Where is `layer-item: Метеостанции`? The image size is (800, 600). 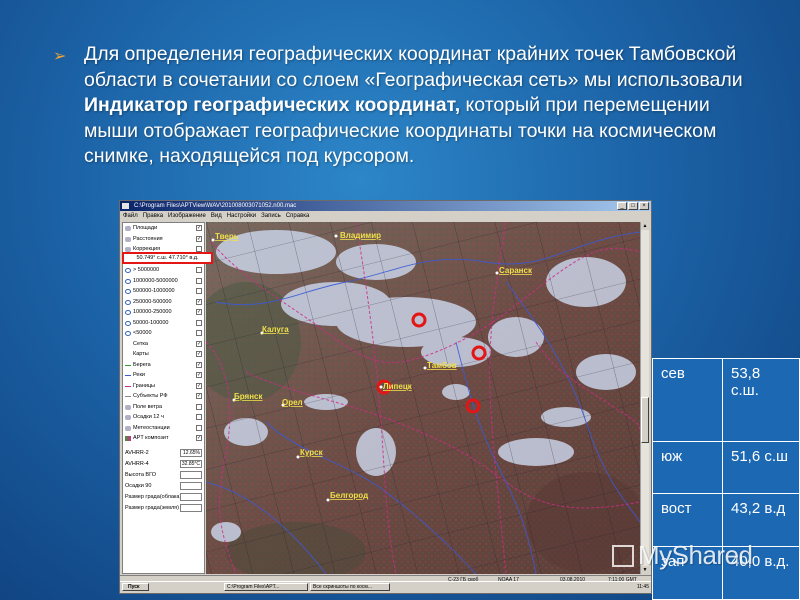 layer-item: Метеостанции is located at coordinates (163, 428).